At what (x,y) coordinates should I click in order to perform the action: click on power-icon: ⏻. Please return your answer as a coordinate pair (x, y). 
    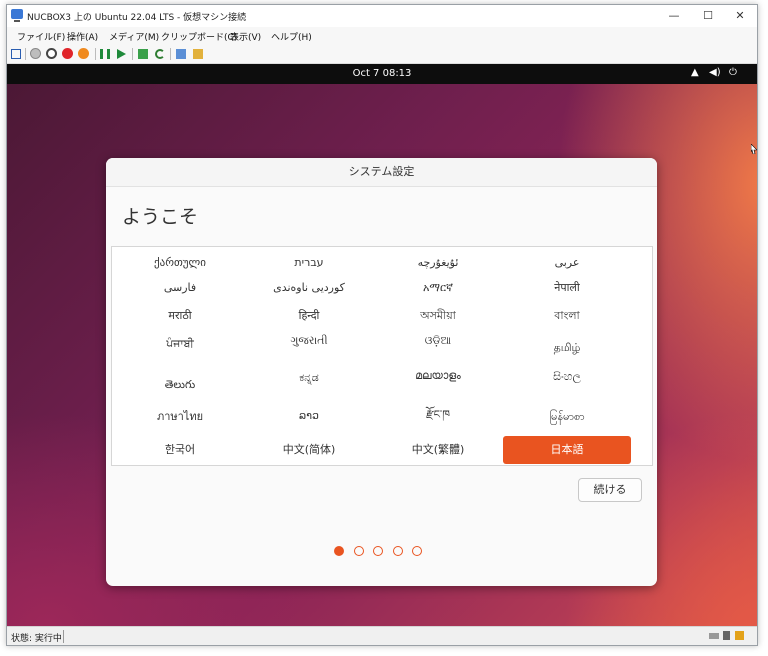
    Looking at the image, I should click on (733, 72).